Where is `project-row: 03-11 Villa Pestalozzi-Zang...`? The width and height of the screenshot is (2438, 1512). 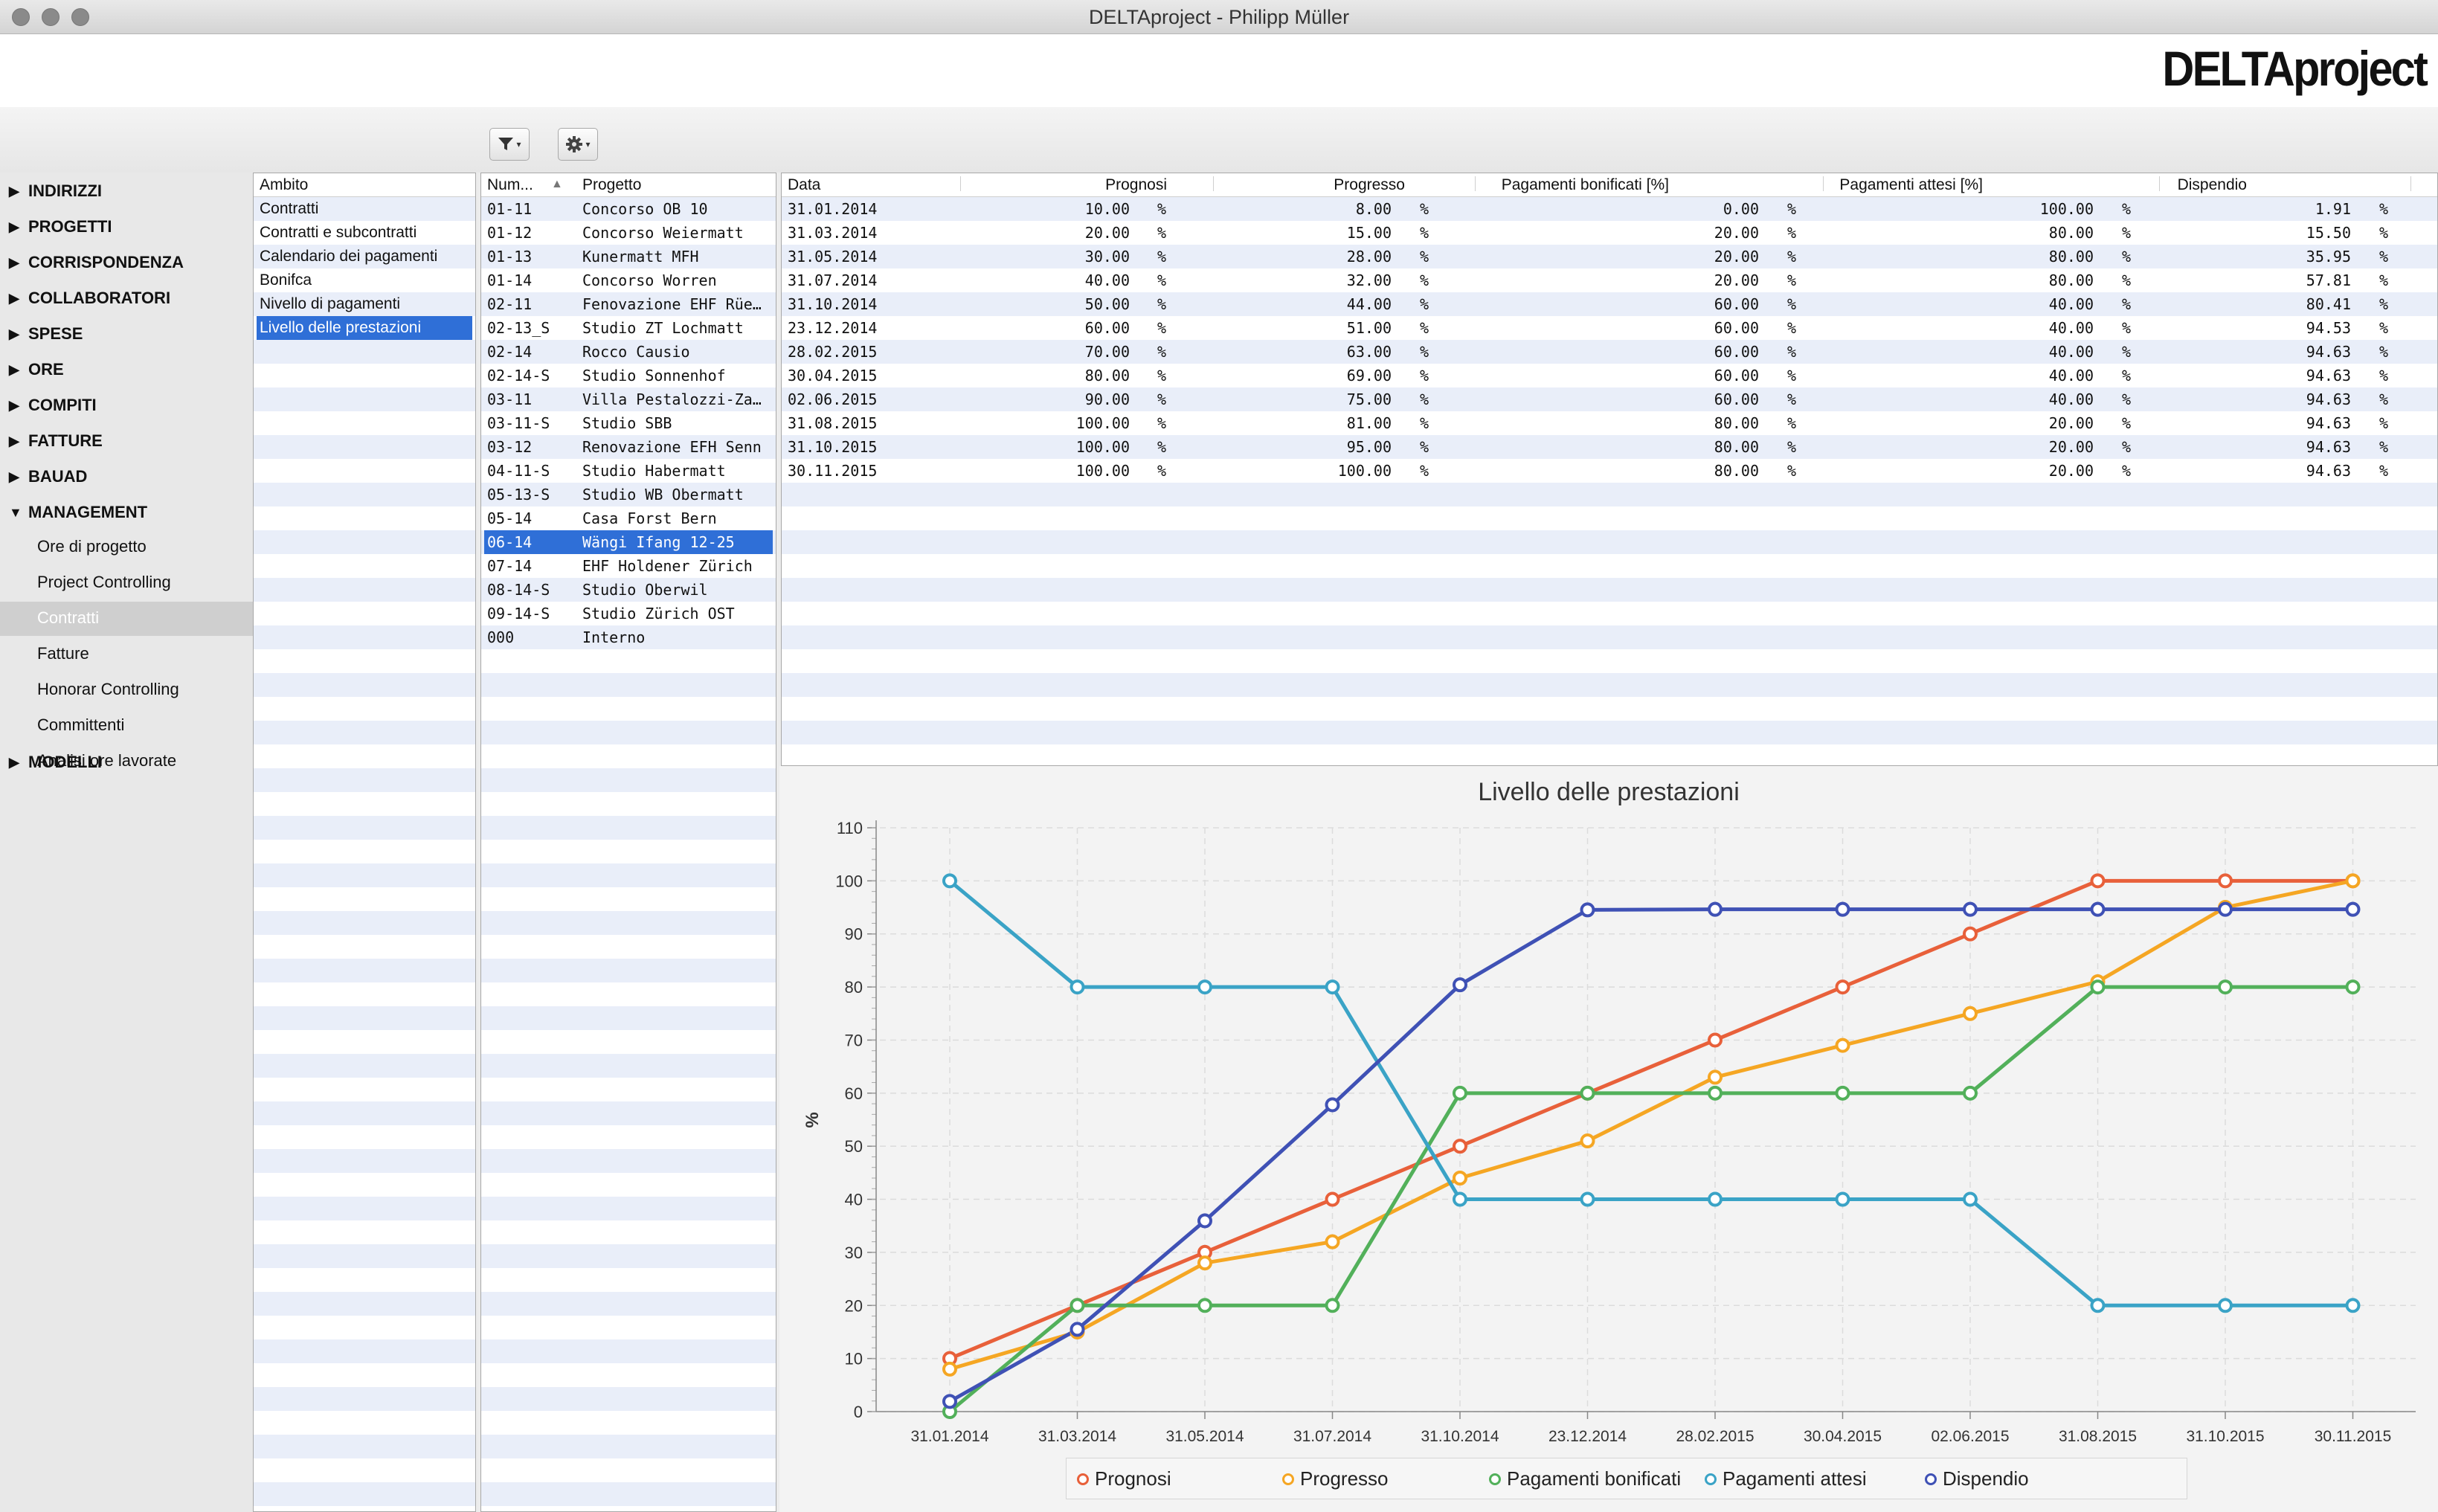
project-row: 03-11 Villa Pestalozzi-Zang... is located at coordinates (628, 399).